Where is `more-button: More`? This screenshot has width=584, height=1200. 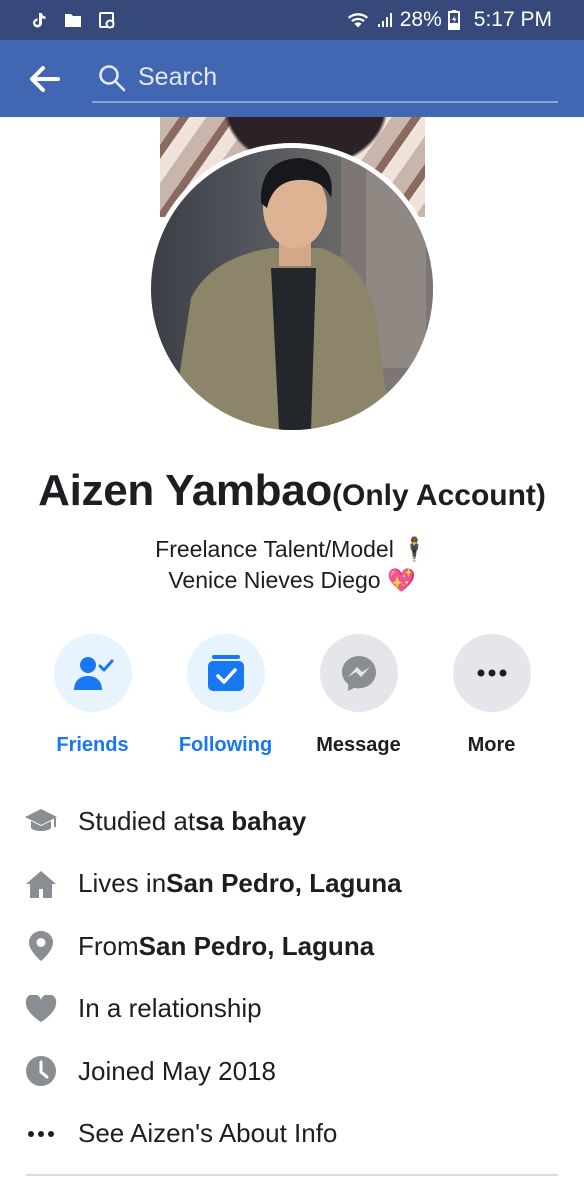 more-button: More is located at coordinates (491, 695).